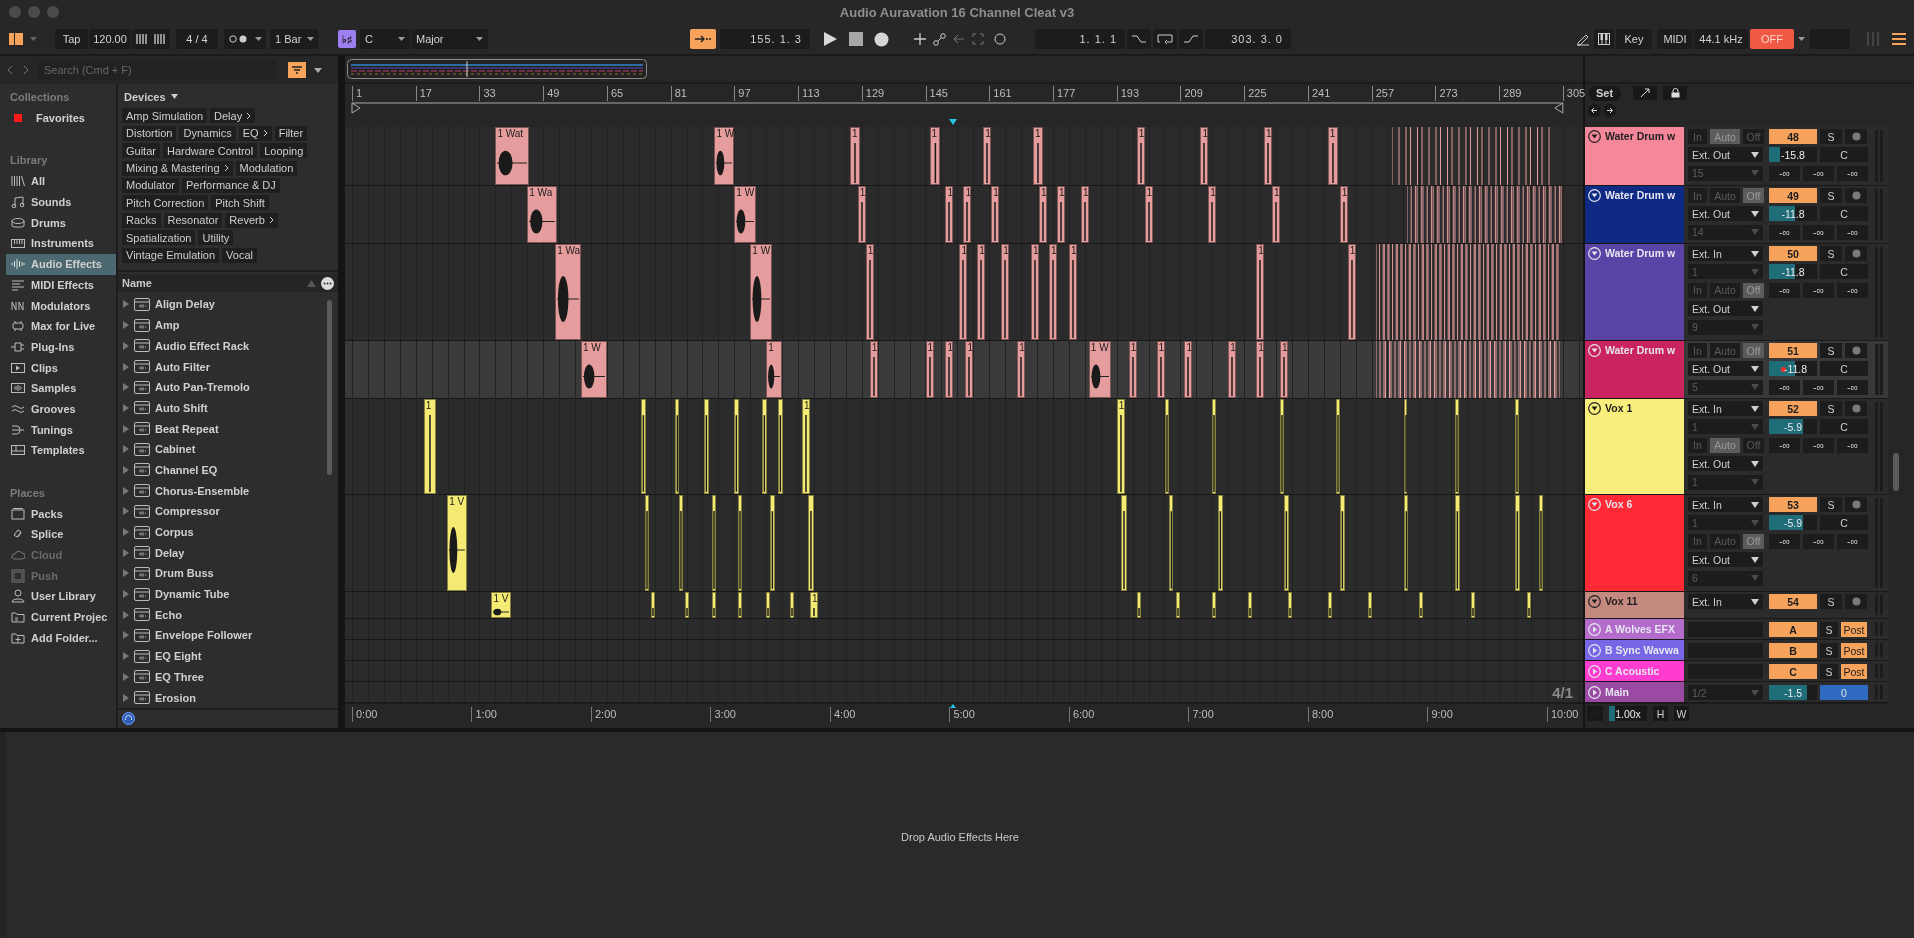  What do you see at coordinates (294, 39) in the screenshot?
I see `quantize-dropdown: 1 Bar` at bounding box center [294, 39].